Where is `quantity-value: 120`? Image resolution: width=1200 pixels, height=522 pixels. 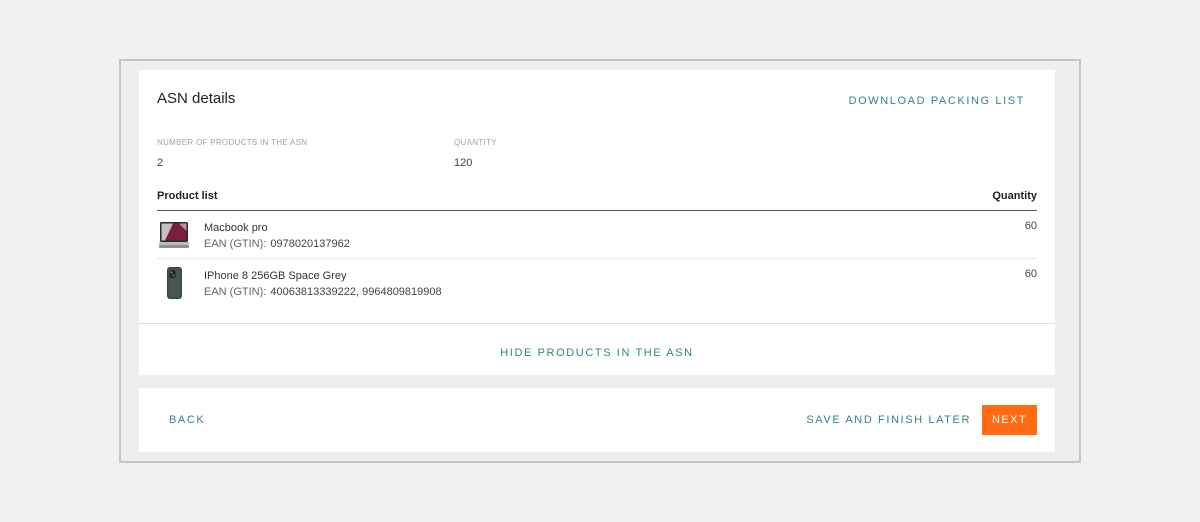
quantity-value: 120 is located at coordinates (463, 163).